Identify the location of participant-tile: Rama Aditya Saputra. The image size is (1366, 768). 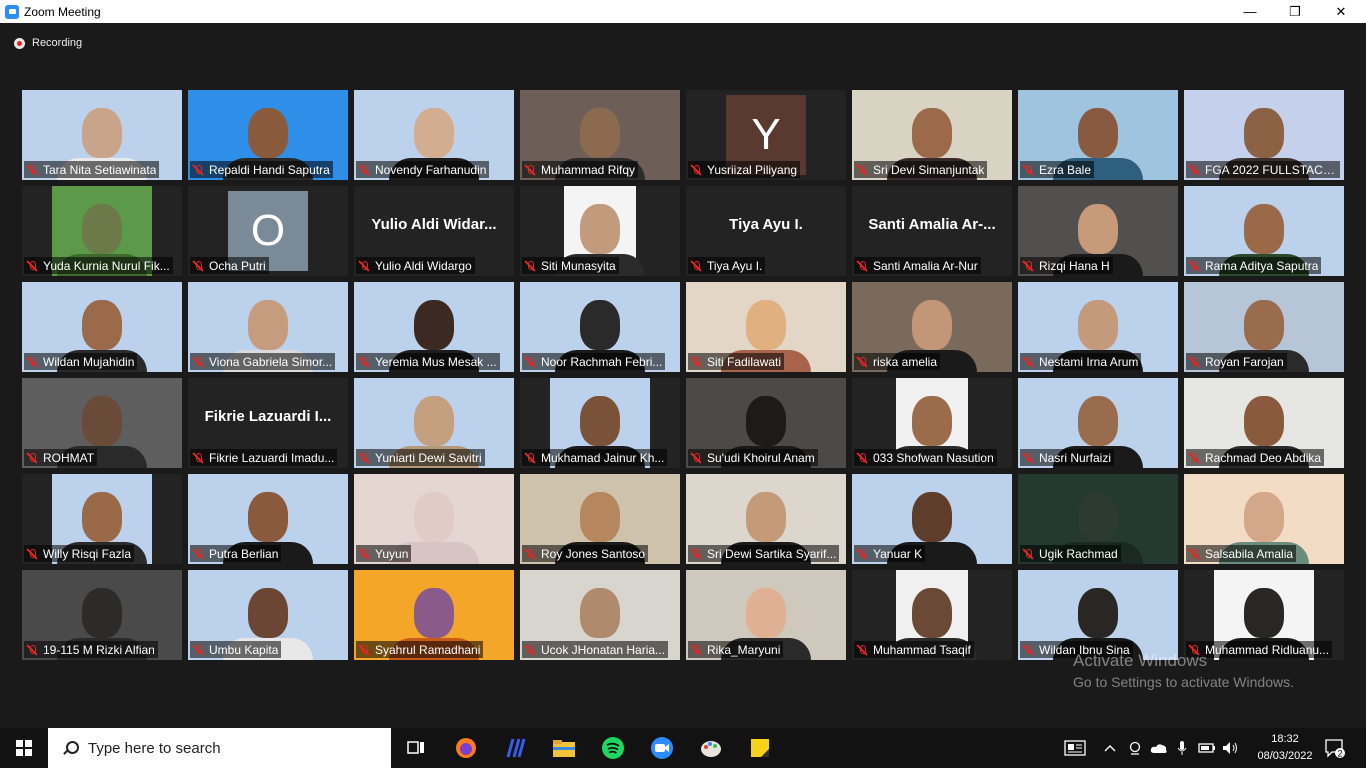
(1264, 231).